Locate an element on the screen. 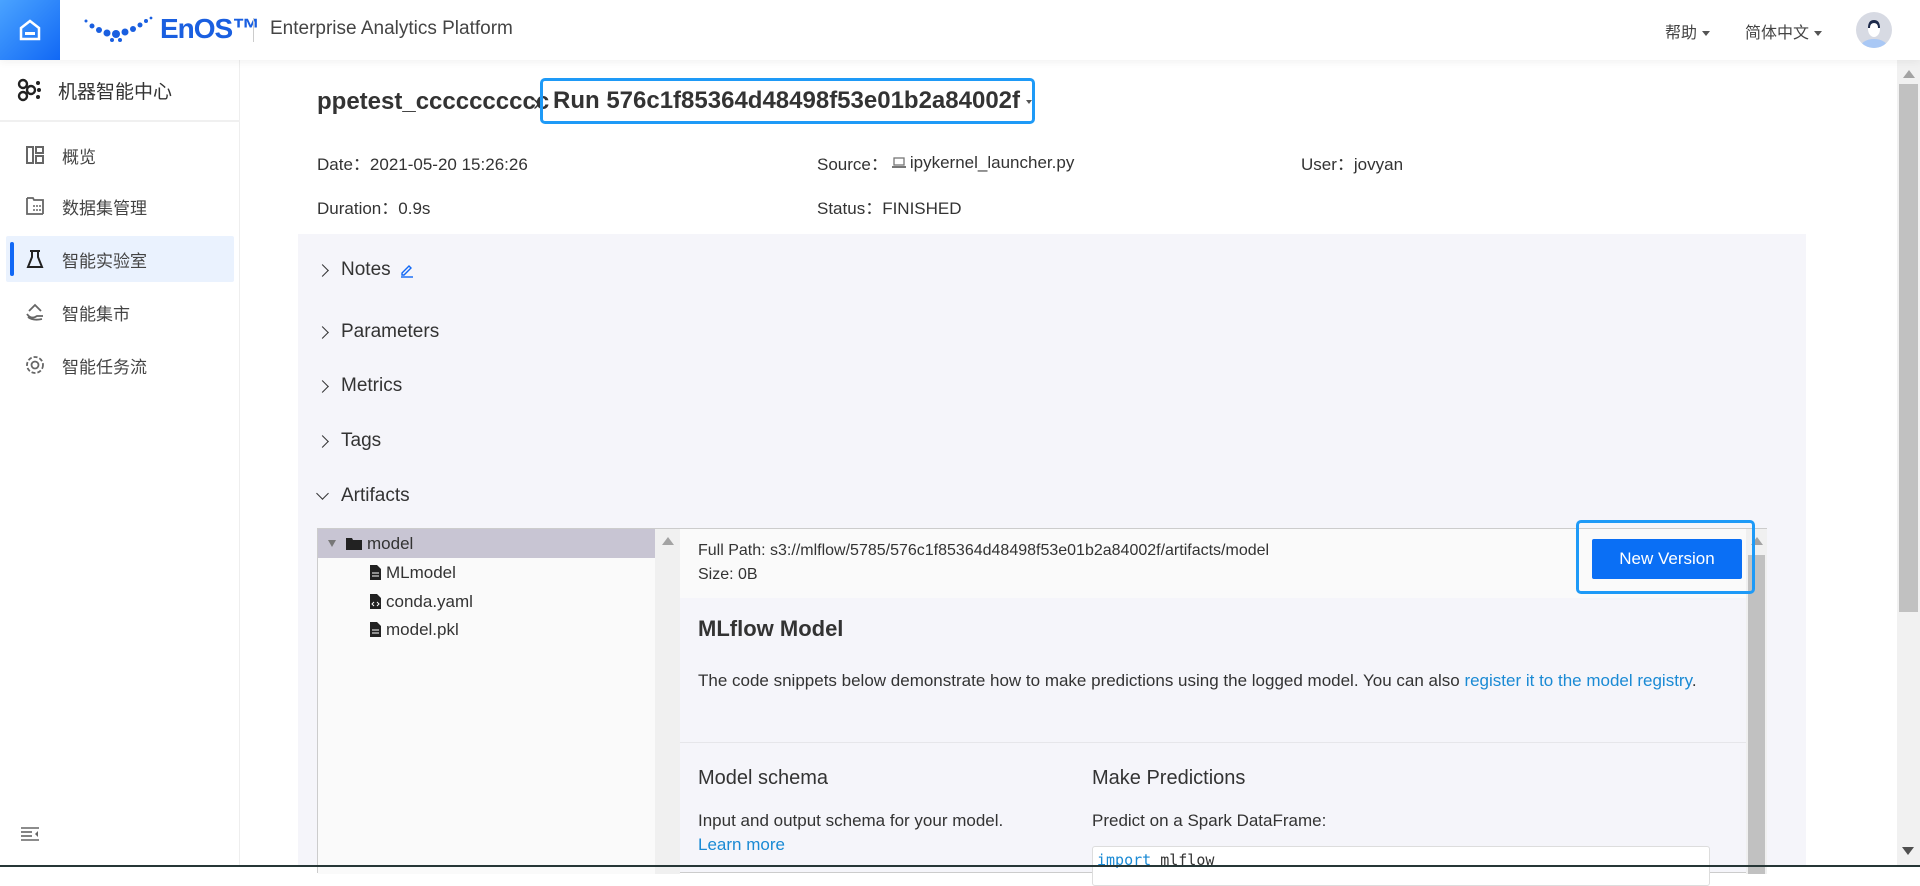 The height and width of the screenshot is (886, 1920). chevron-down-icon is located at coordinates (322, 493).